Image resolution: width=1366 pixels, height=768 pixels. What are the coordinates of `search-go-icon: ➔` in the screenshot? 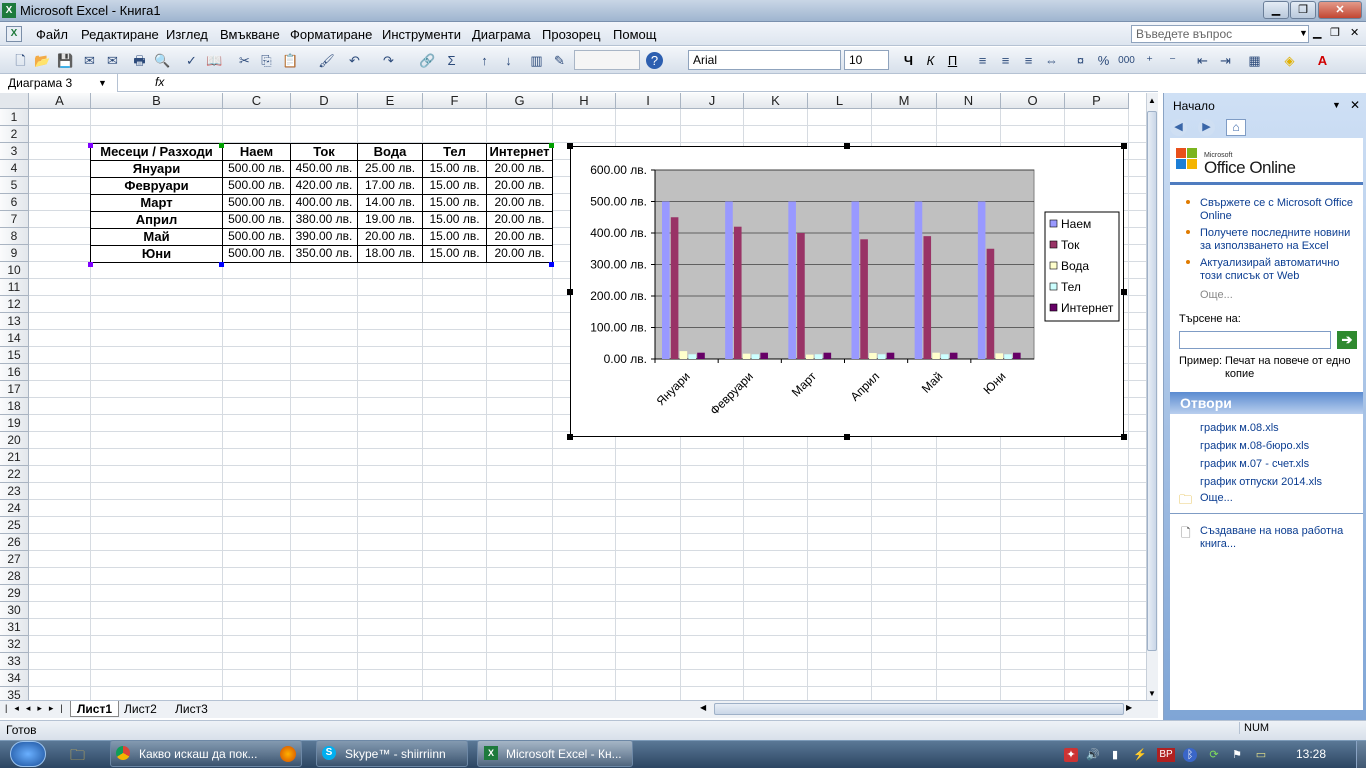 It's located at (1347, 340).